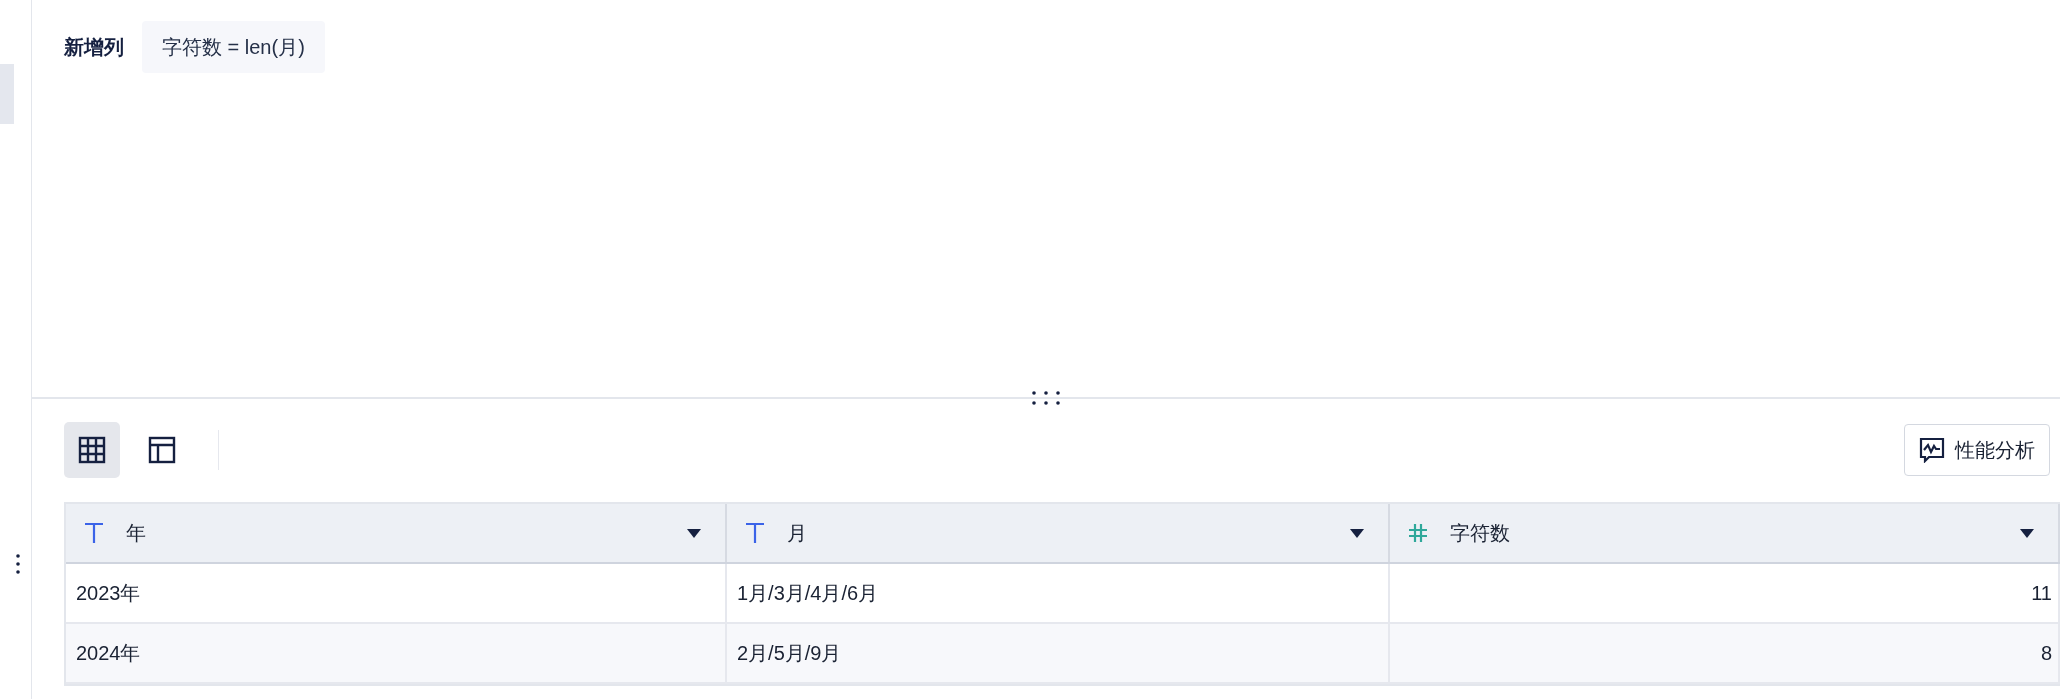 Image resolution: width=2060 pixels, height=699 pixels. What do you see at coordinates (1725, 593) in the screenshot?
I see `table-cell: 11` at bounding box center [1725, 593].